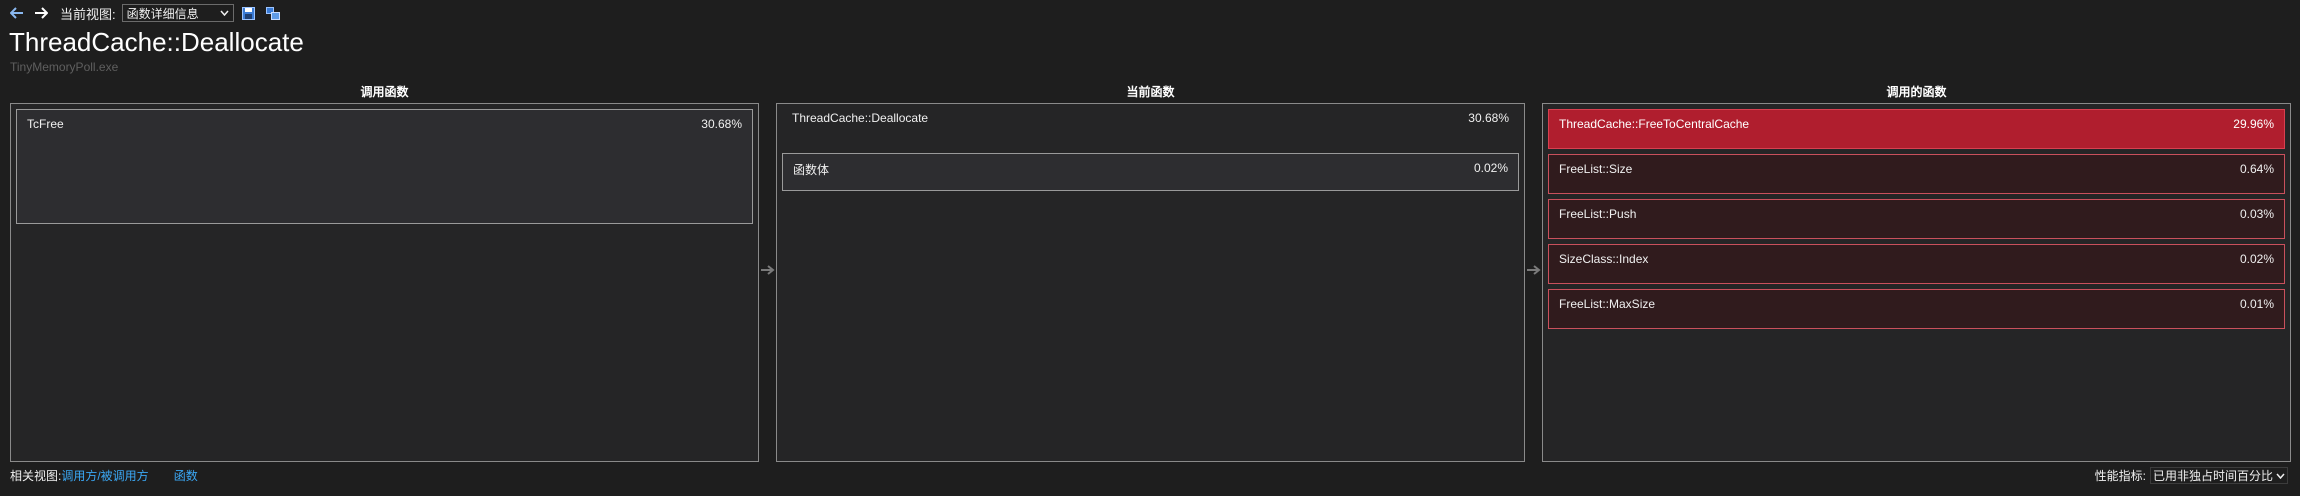 This screenshot has height=496, width=2300. I want to click on function-body-name: 函数体, so click(811, 170).